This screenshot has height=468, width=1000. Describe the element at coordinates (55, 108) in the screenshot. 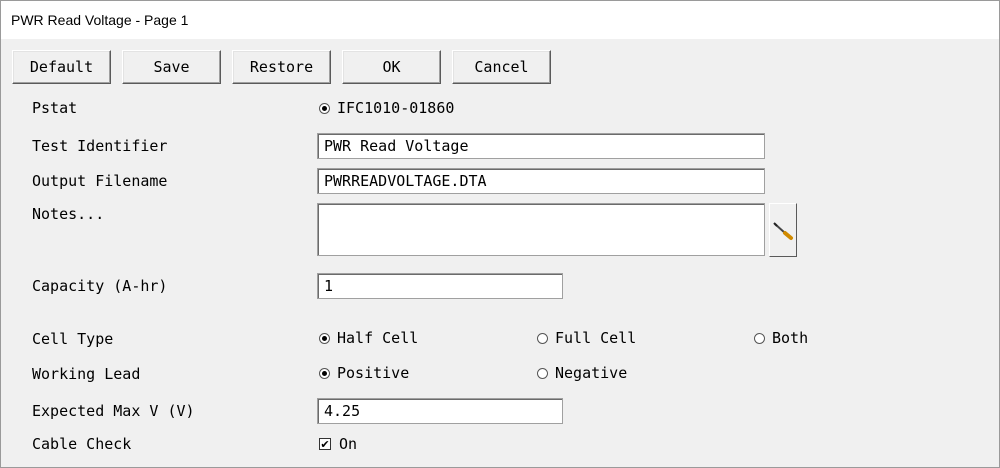

I see `pstat-label: Pstat` at that location.